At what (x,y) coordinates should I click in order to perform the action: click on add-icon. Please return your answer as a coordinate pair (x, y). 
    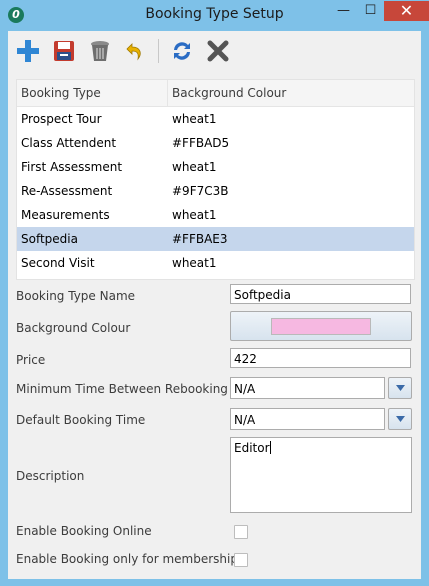
    Looking at the image, I should click on (28, 51).